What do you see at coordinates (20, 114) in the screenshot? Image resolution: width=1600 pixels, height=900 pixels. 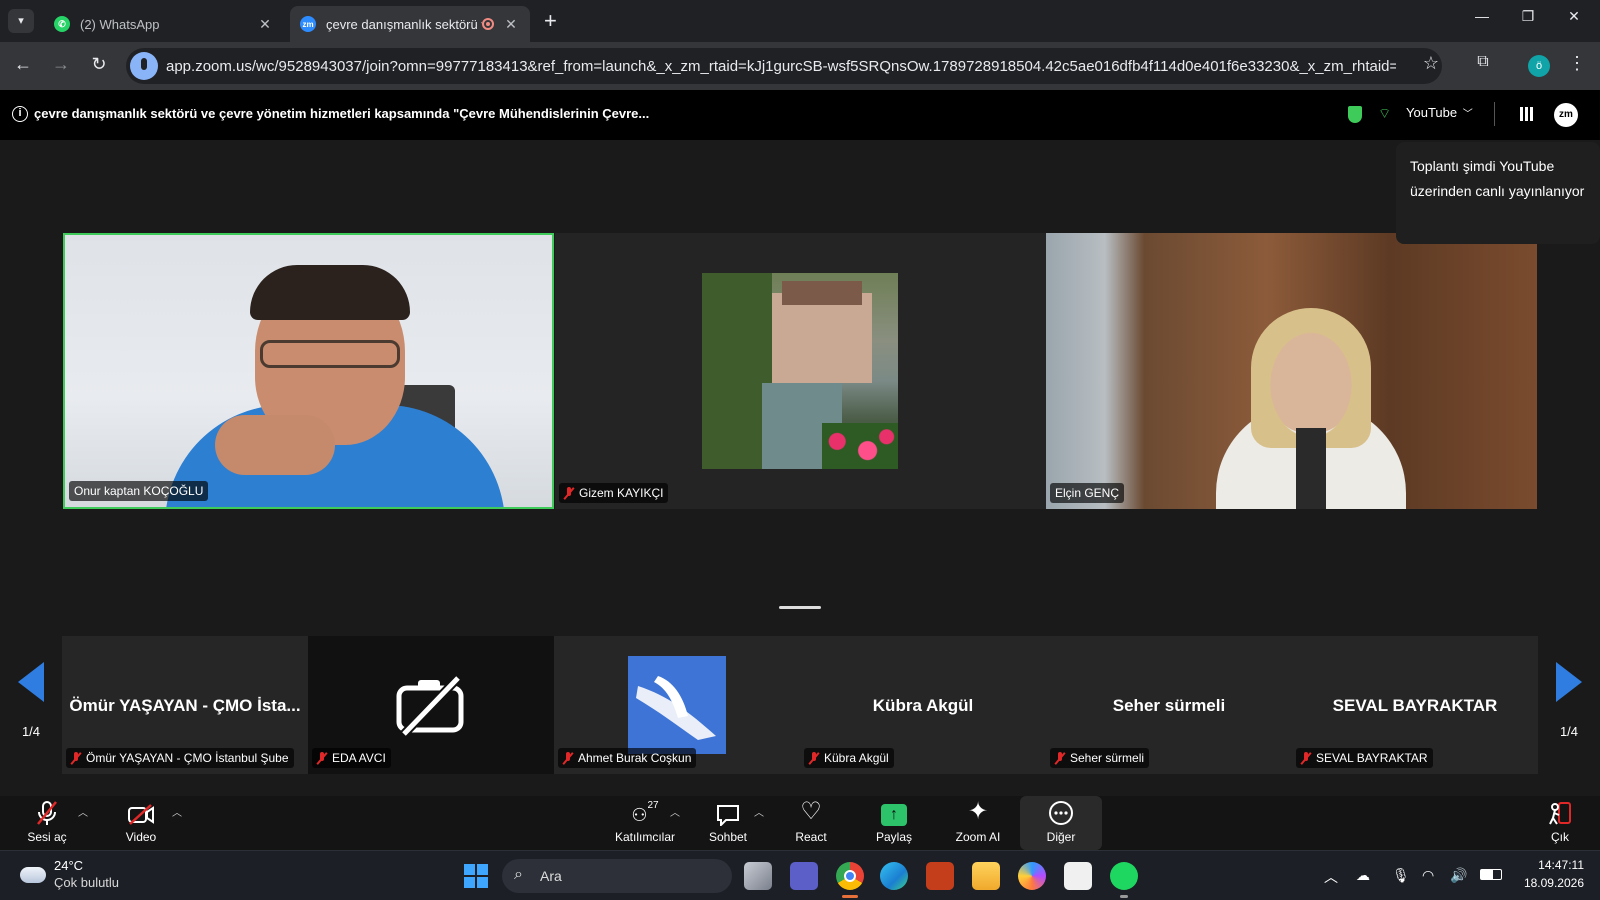 I see `meeting-info-icon: i` at bounding box center [20, 114].